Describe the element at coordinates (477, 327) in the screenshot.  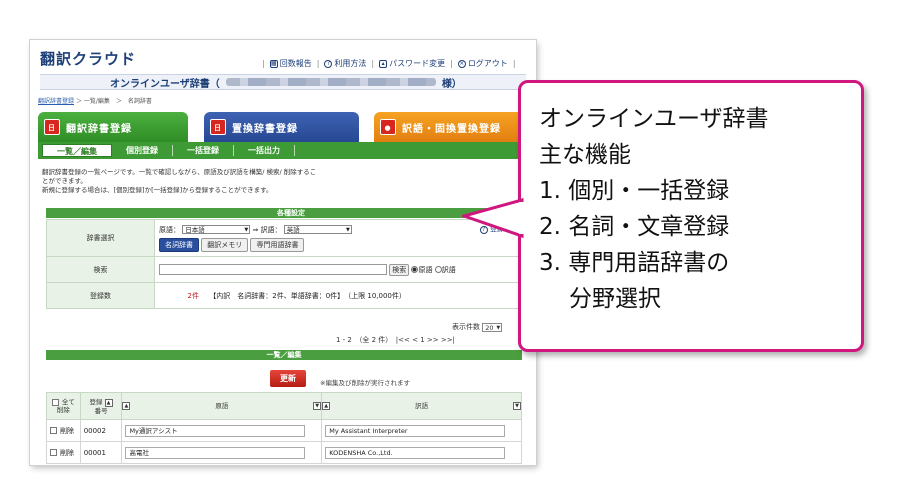
I see `per-page: 表示件数 20` at that location.